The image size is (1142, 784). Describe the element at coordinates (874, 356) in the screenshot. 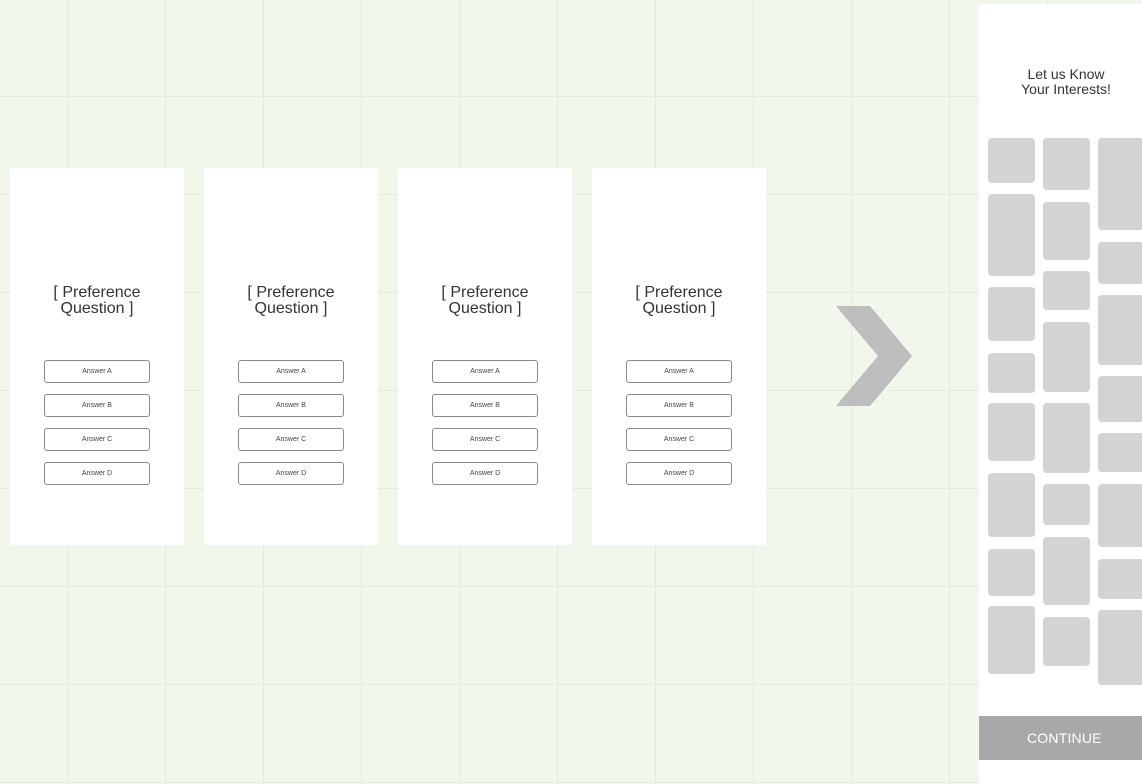

I see `chevron-right-icon` at that location.